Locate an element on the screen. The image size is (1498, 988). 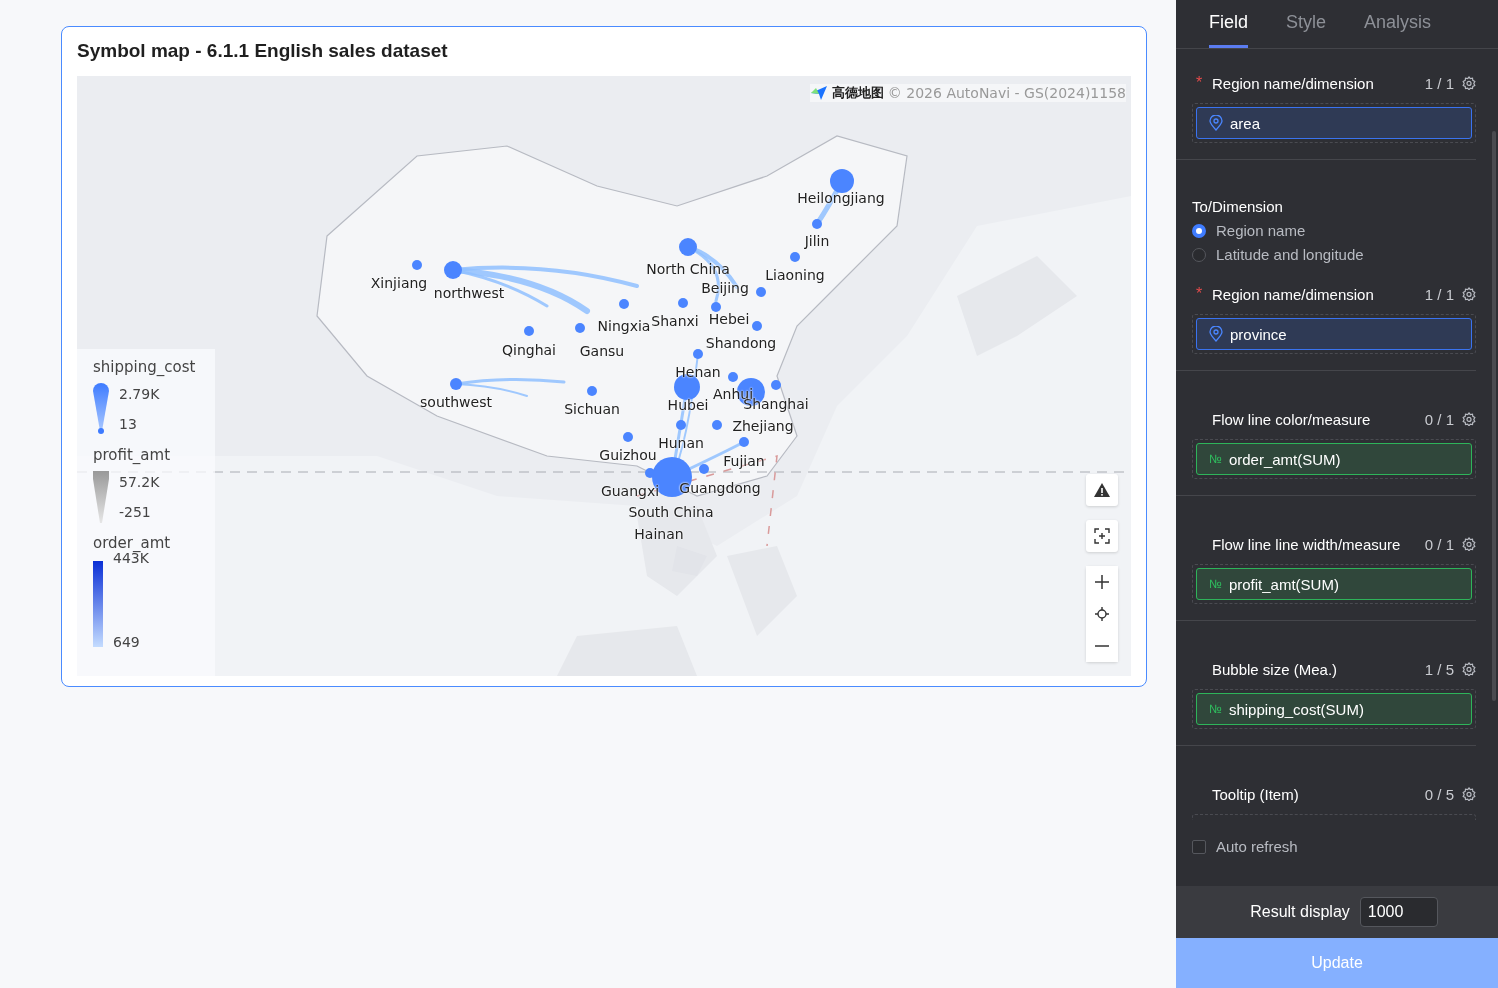
region-label: Hunan is located at coordinates (681, 443).